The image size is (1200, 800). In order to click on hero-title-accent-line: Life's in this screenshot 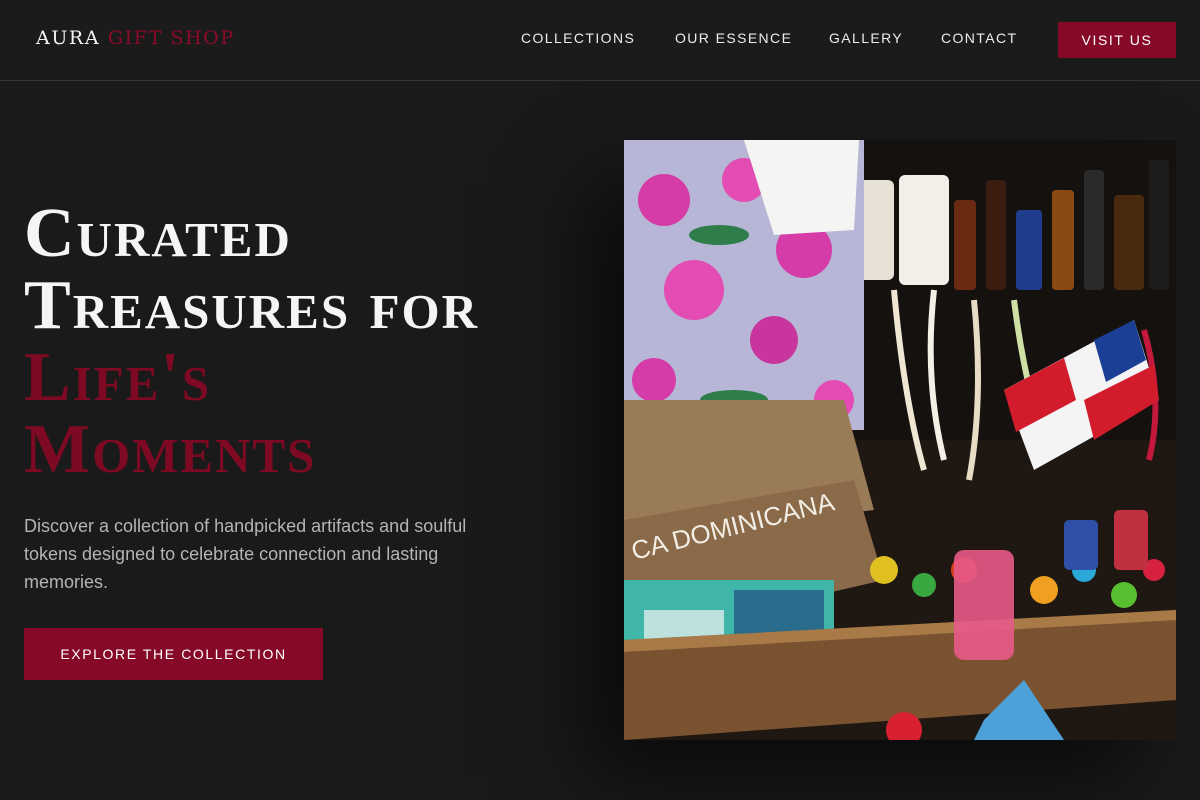, I will do `click(118, 377)`.